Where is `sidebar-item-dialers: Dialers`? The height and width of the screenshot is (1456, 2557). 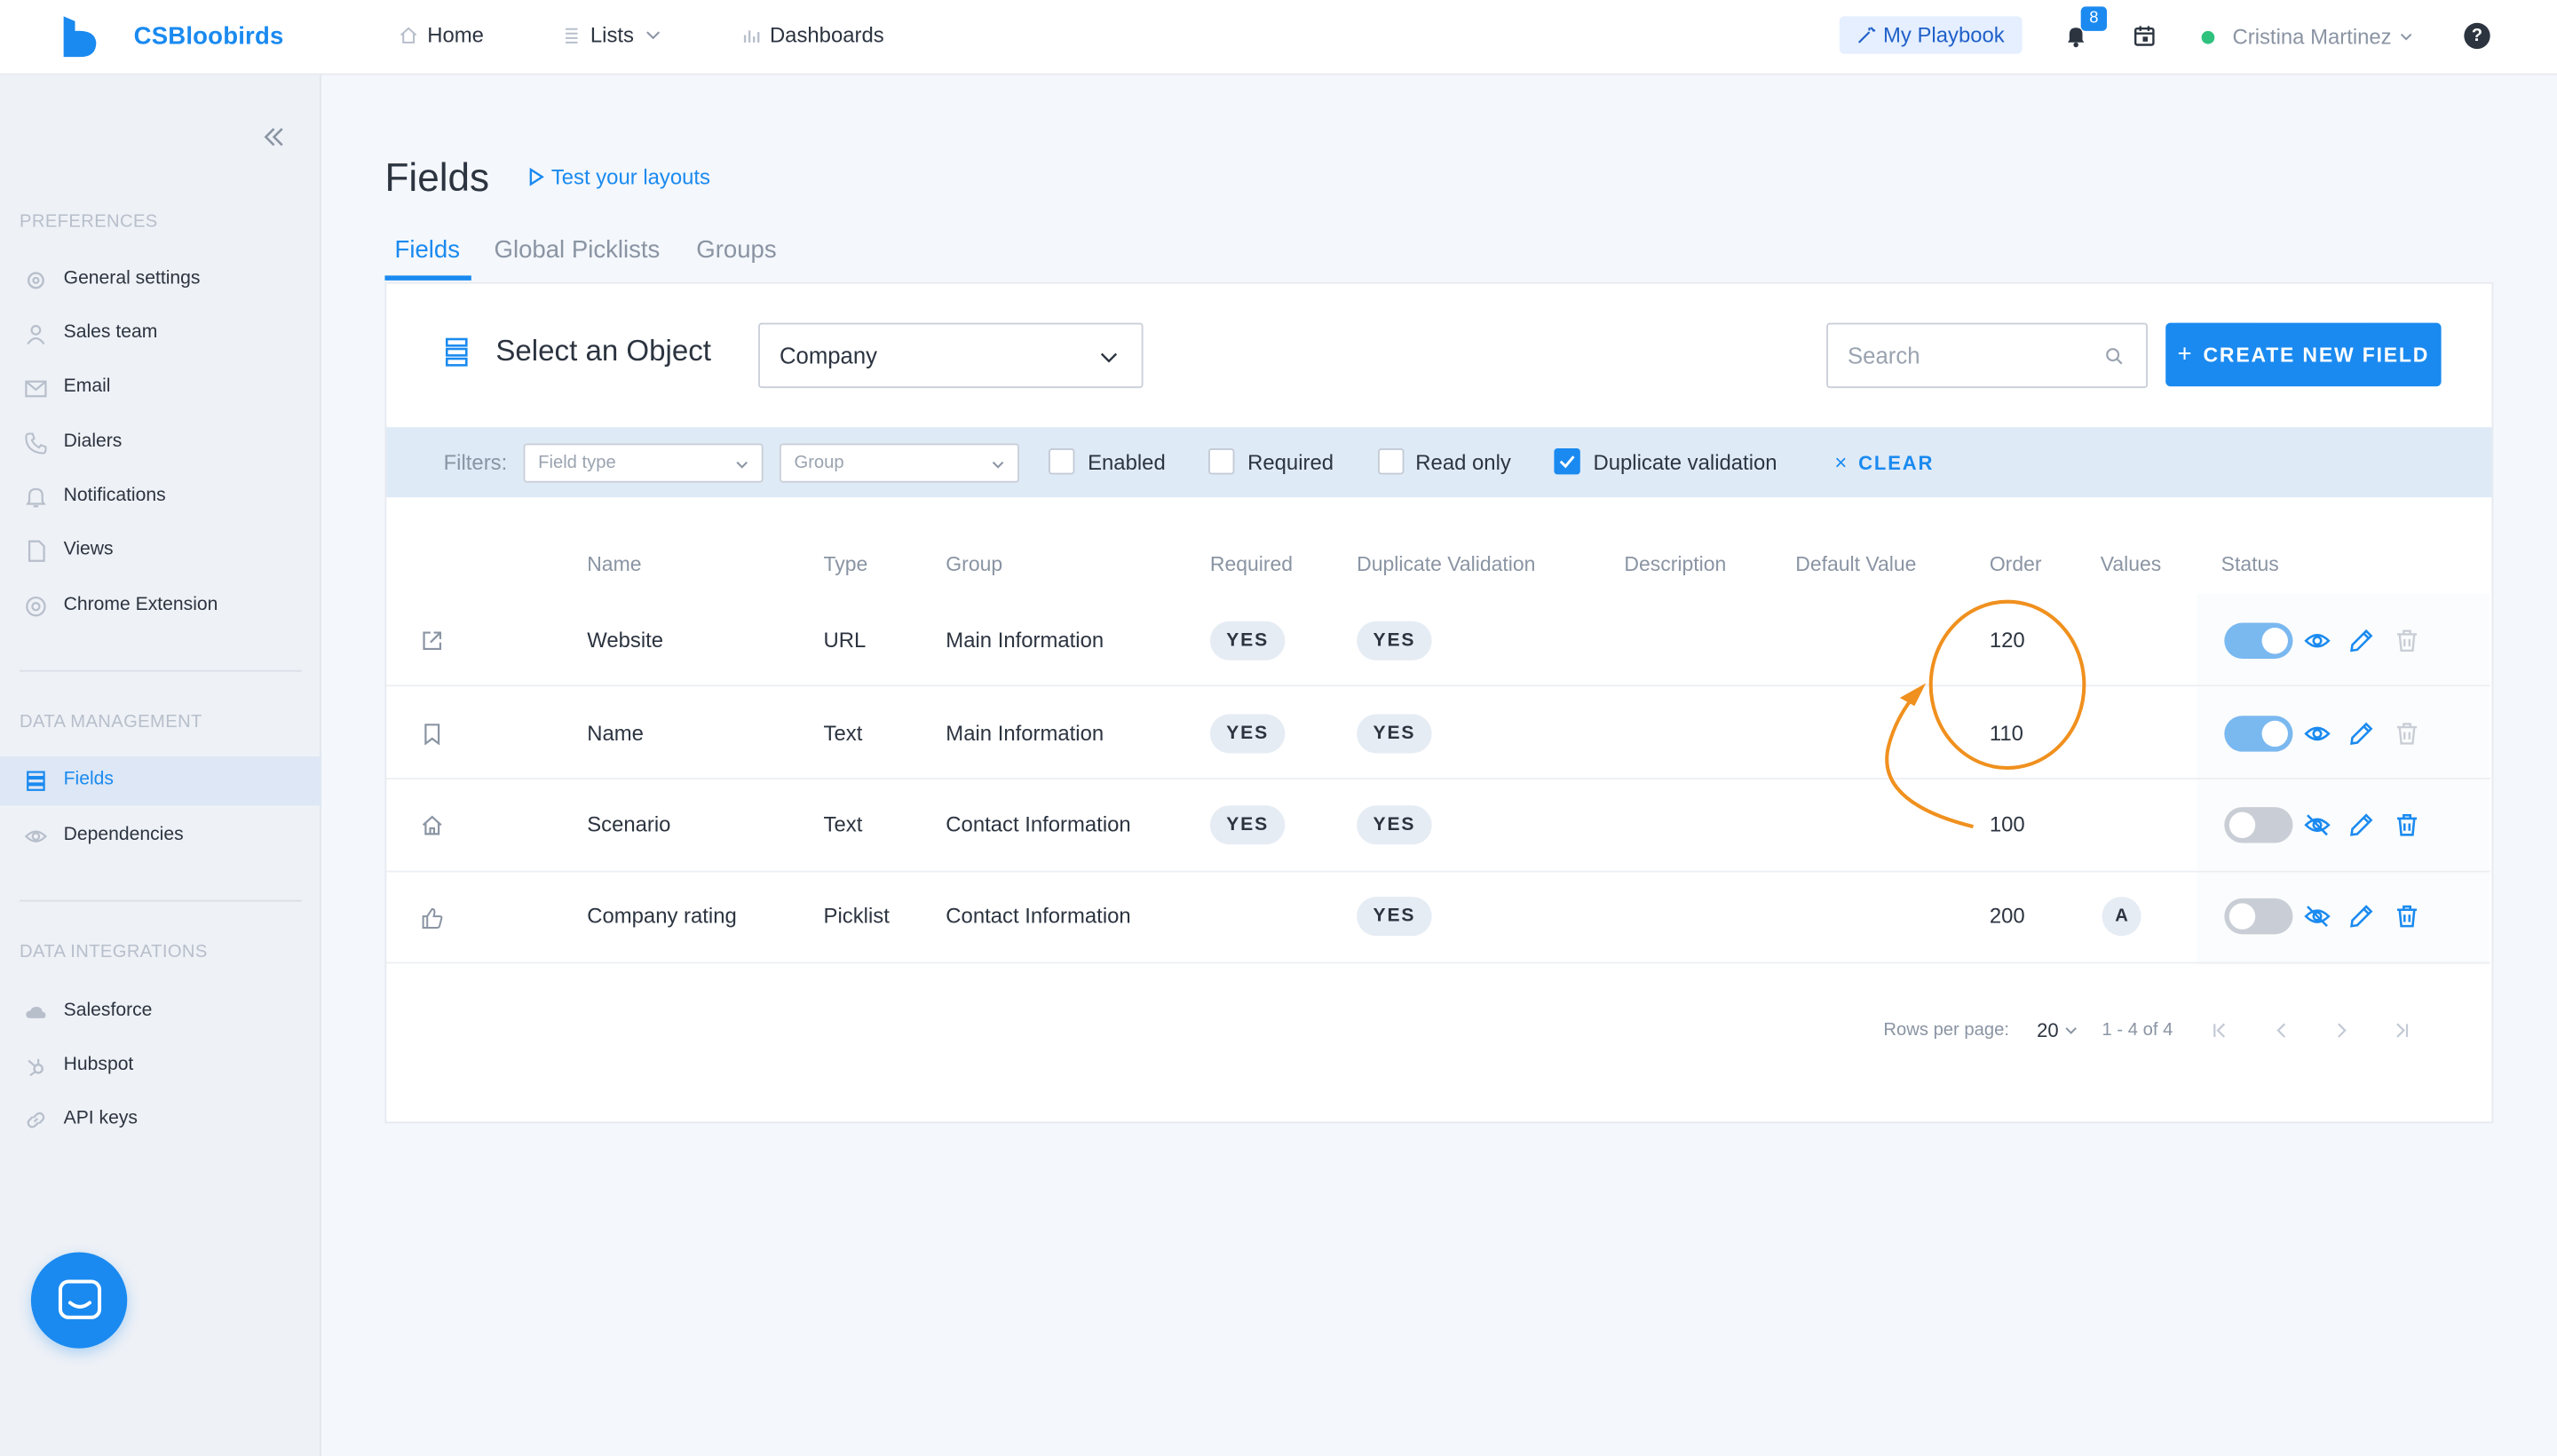
sidebar-item-dialers: Dialers is located at coordinates (160, 443).